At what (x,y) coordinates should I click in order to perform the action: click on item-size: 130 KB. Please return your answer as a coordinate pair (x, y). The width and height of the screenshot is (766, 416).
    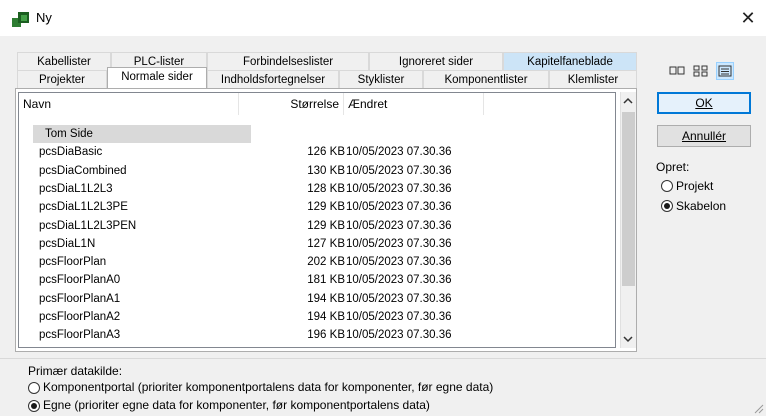
    Looking at the image, I should click on (326, 170).